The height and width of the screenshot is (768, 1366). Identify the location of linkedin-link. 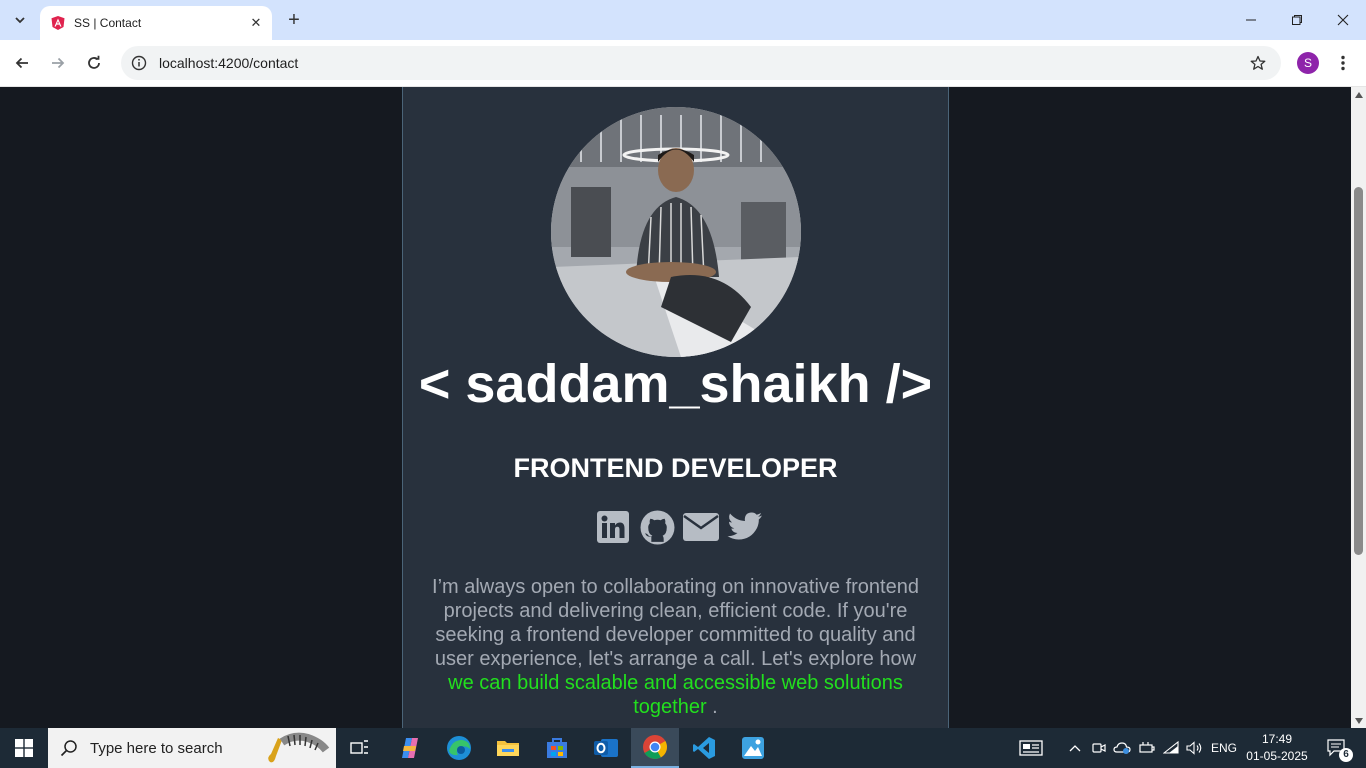
(613, 527).